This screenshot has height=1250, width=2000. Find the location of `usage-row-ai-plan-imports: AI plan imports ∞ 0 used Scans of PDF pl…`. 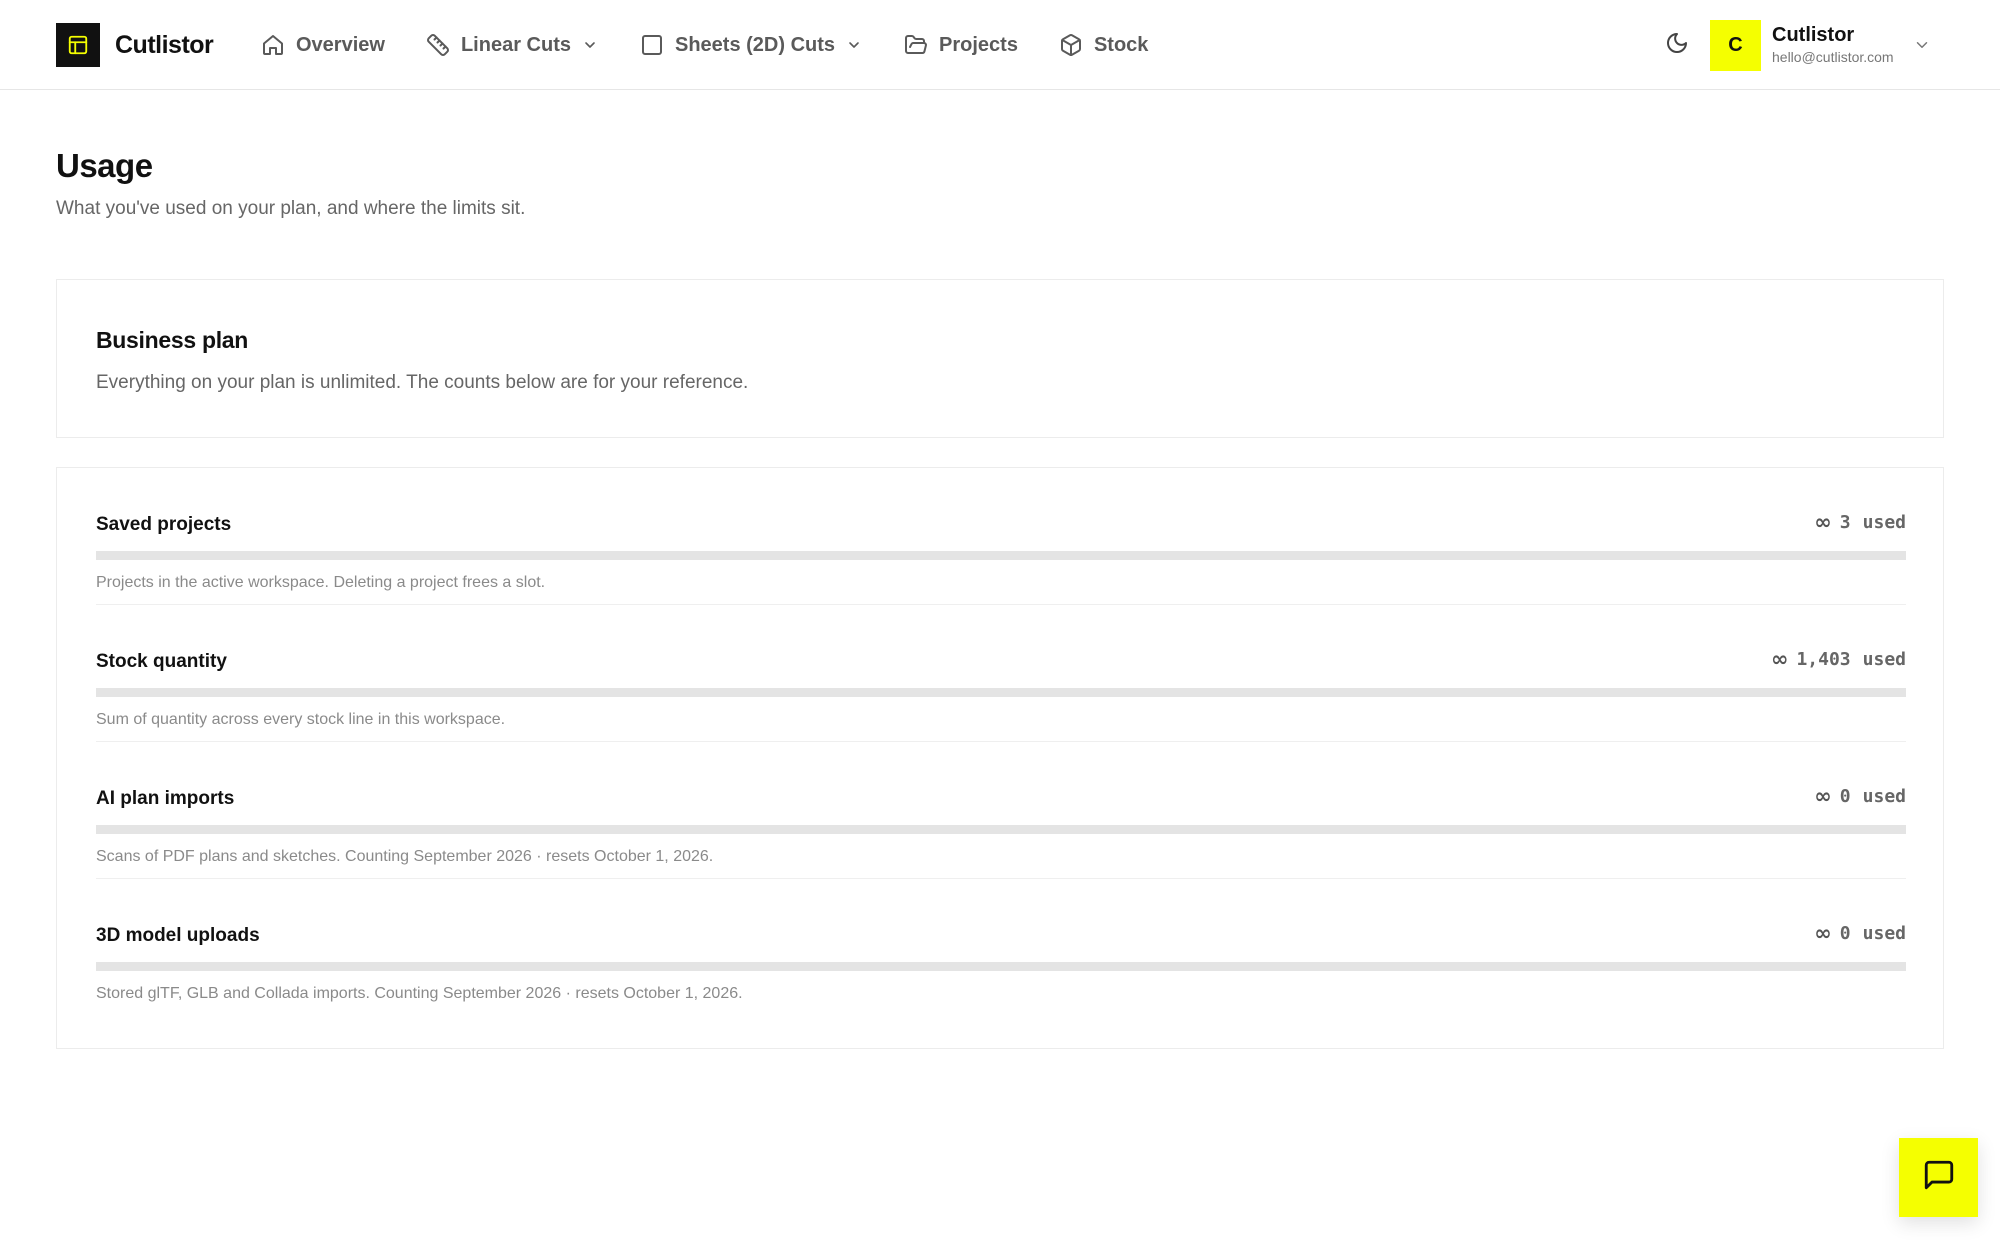

usage-row-ai-plan-imports: AI plan imports ∞ 0 used Scans of PDF pl… is located at coordinates (1001, 810).